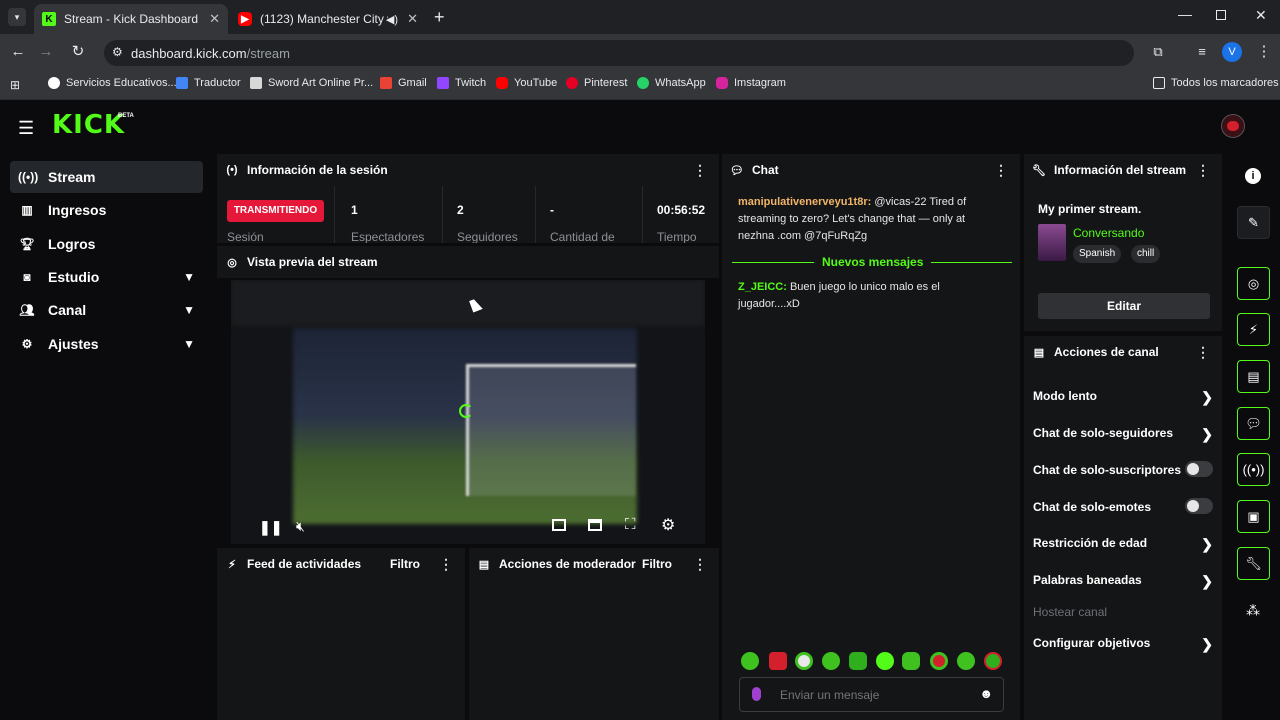 This screenshot has height=720, width=1280. I want to click on fullscreen-icon: ⛶, so click(630, 524).